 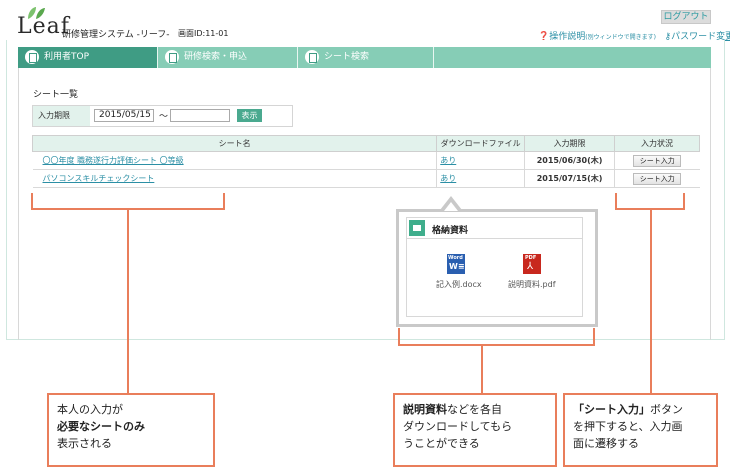 I want to click on popup-pointer-inner, so click(x=451, y=206).